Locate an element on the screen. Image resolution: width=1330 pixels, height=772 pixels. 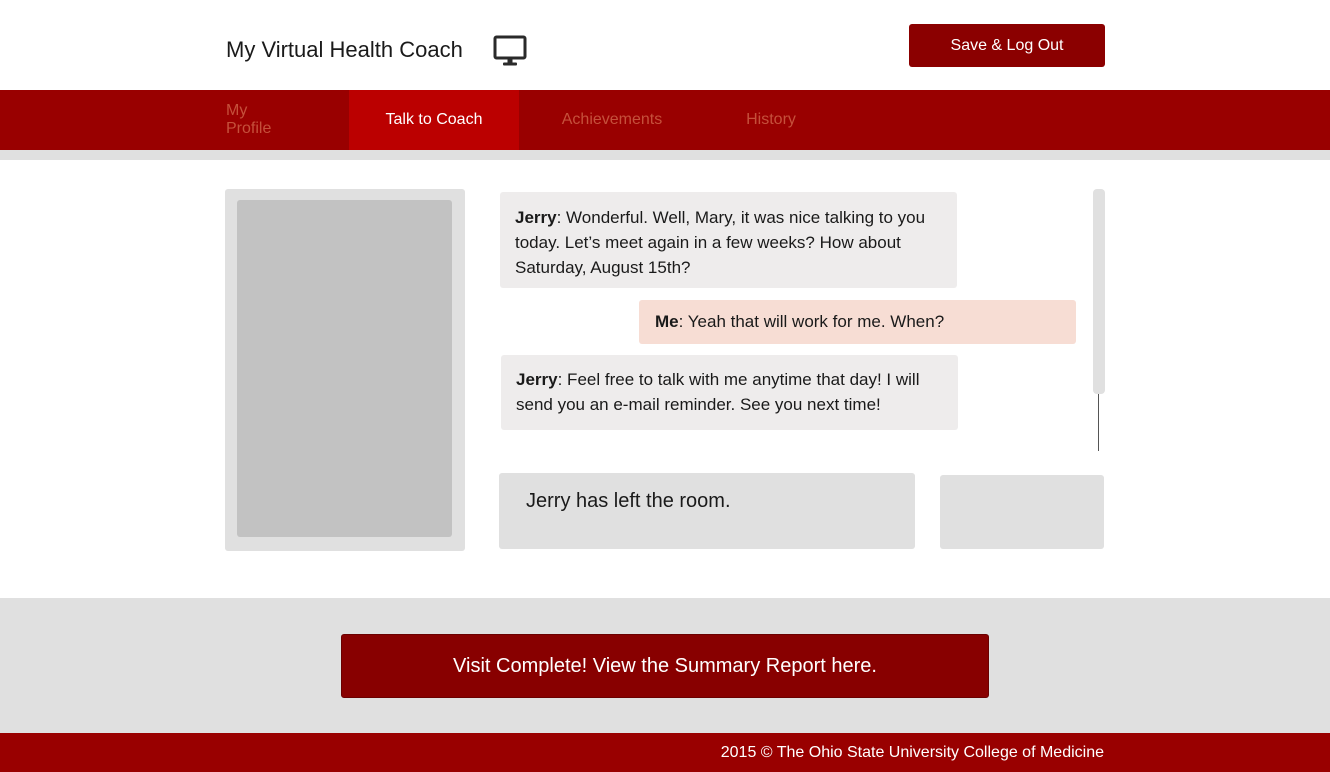
app-title: My Virtual Health Coach is located at coordinates (344, 49).